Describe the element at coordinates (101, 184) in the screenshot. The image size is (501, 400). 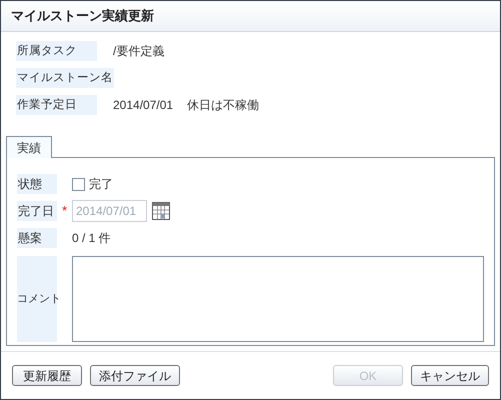
I see `checkbox-label: 完了` at that location.